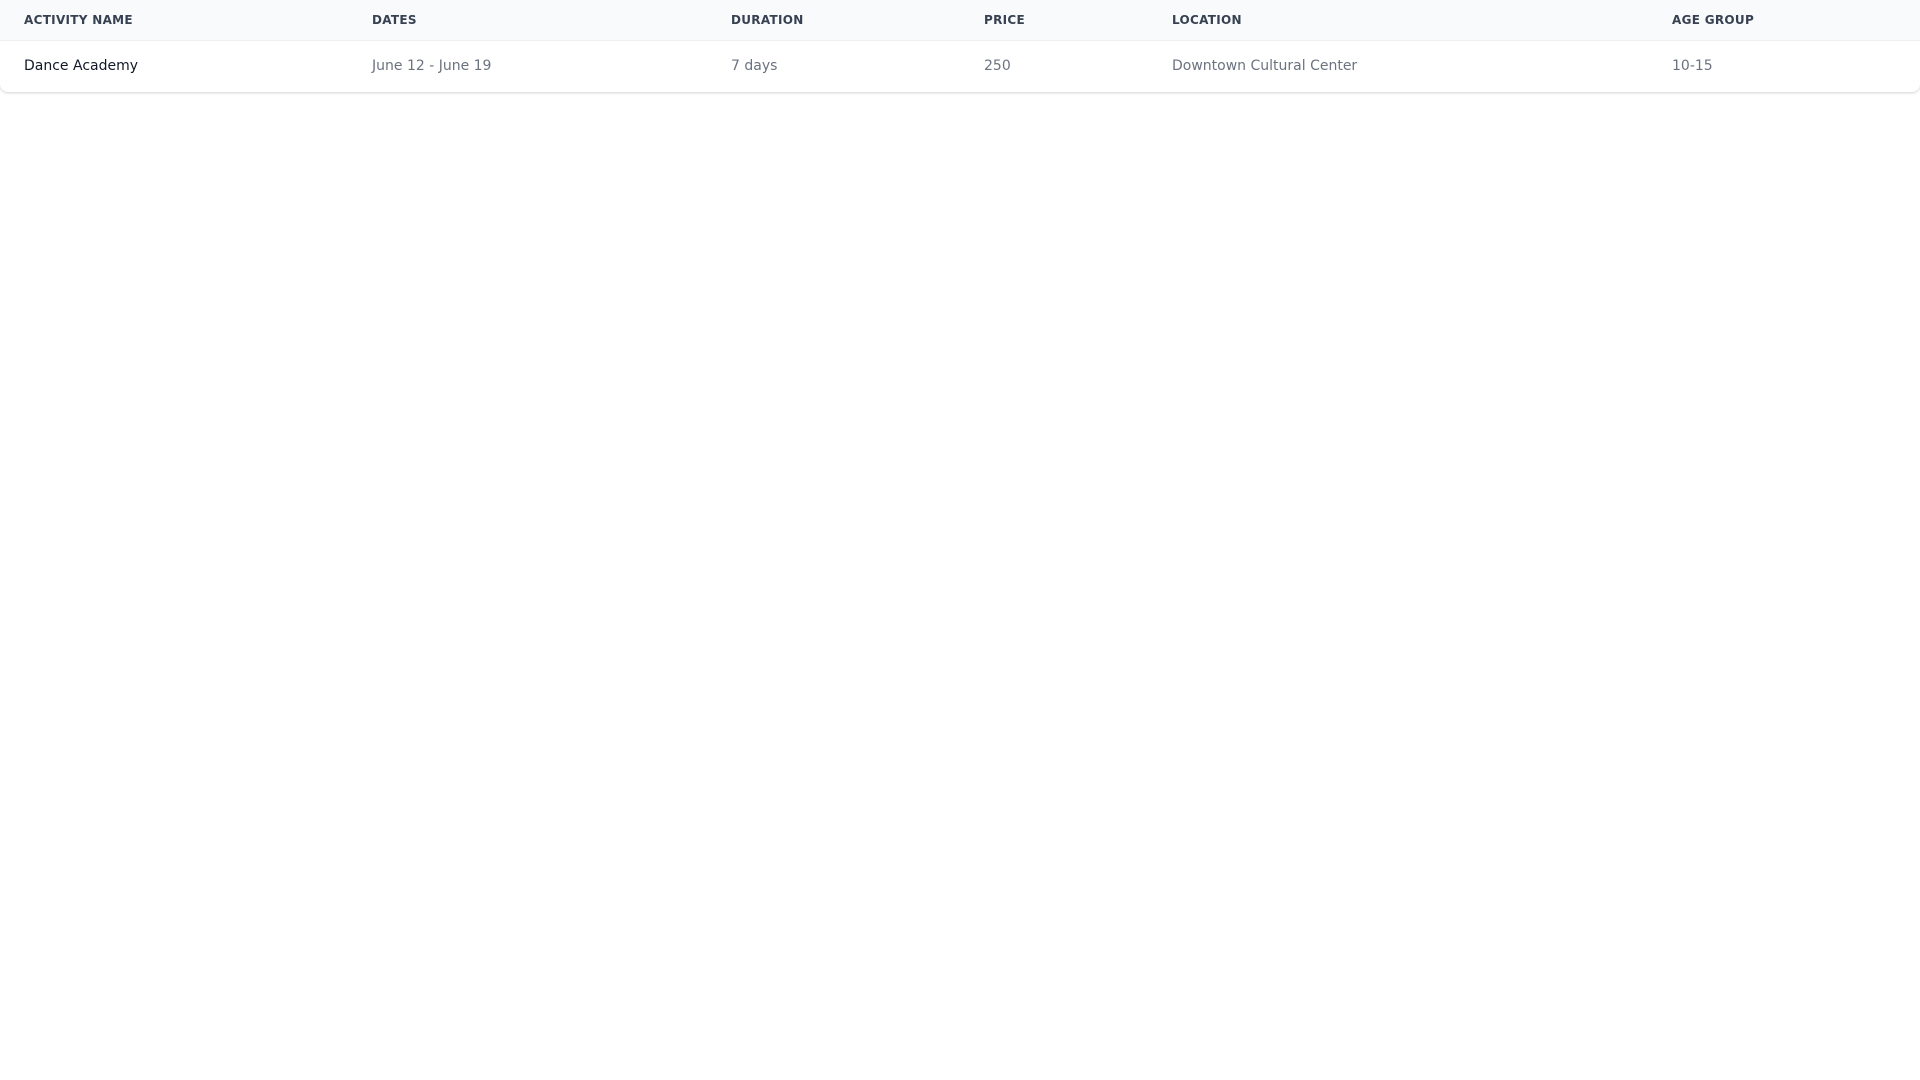  What do you see at coordinates (174, 20) in the screenshot?
I see `column-header-activity-name: ACTIVITY NAME` at bounding box center [174, 20].